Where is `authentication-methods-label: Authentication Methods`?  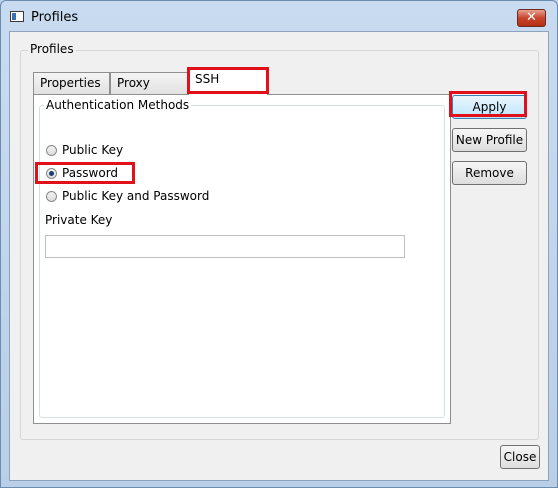 authentication-methods-label: Authentication Methods is located at coordinates (118, 105).